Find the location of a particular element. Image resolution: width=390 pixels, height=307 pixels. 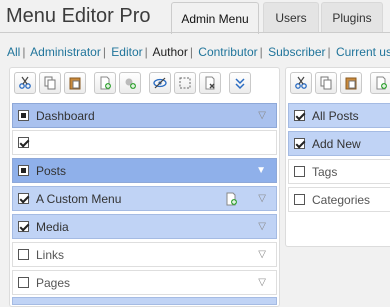

submenu-item-all-posts: All Posts is located at coordinates (339, 115).